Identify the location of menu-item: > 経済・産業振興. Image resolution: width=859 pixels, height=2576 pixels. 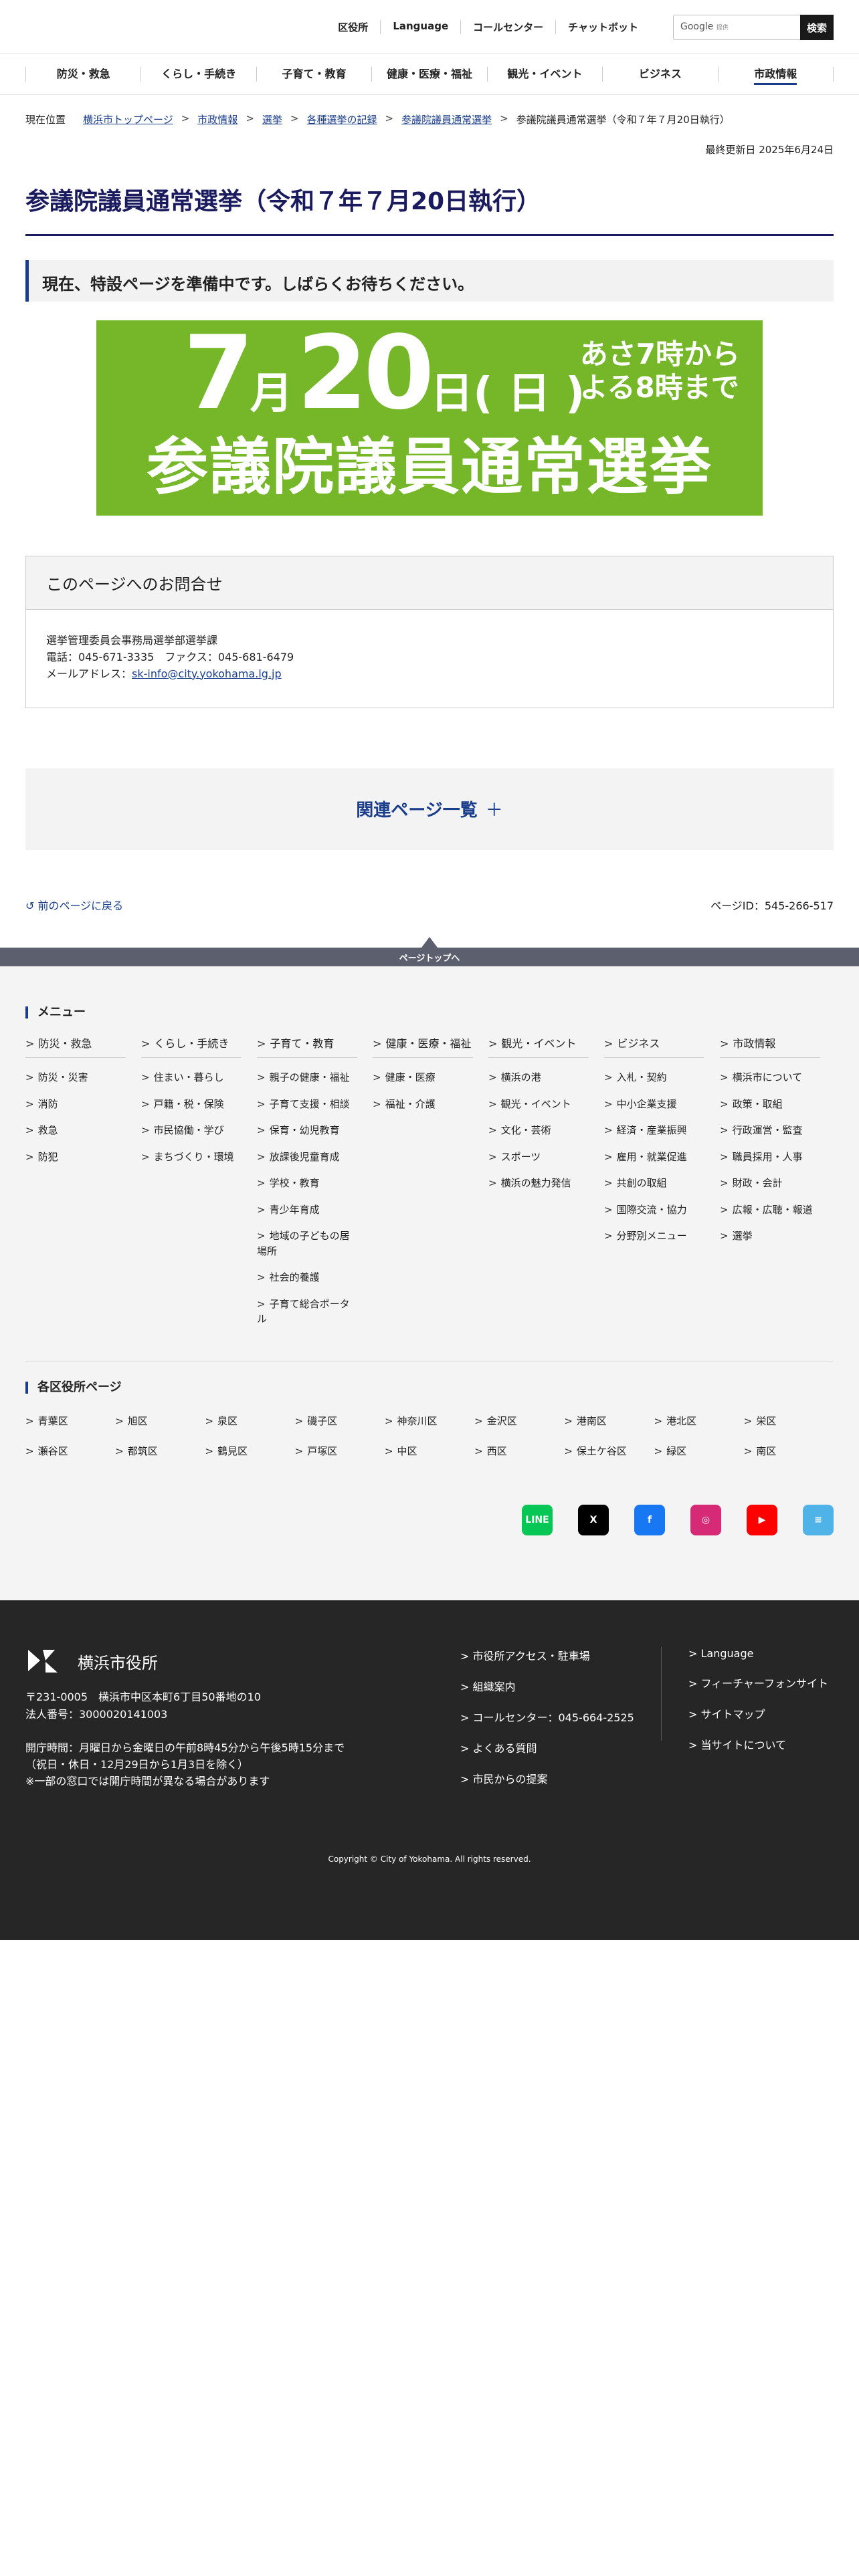
(654, 1130).